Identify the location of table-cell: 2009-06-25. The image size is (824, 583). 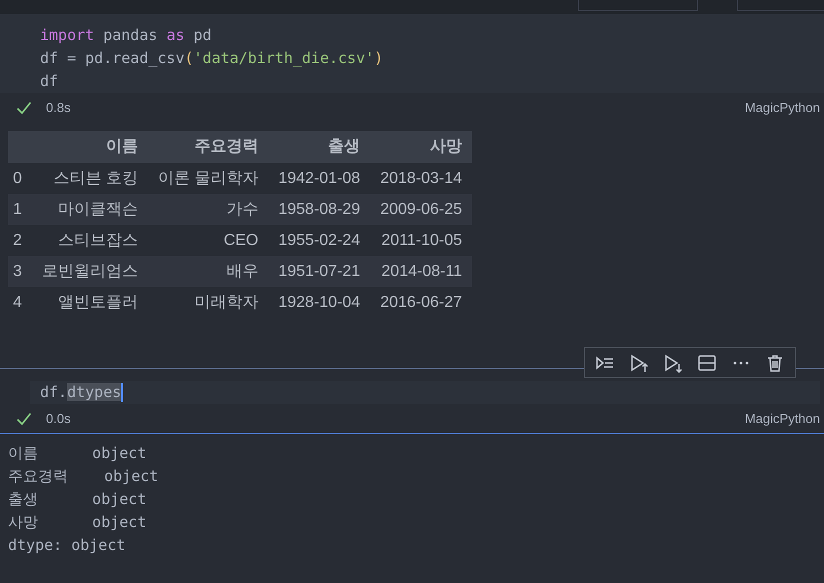
(421, 209).